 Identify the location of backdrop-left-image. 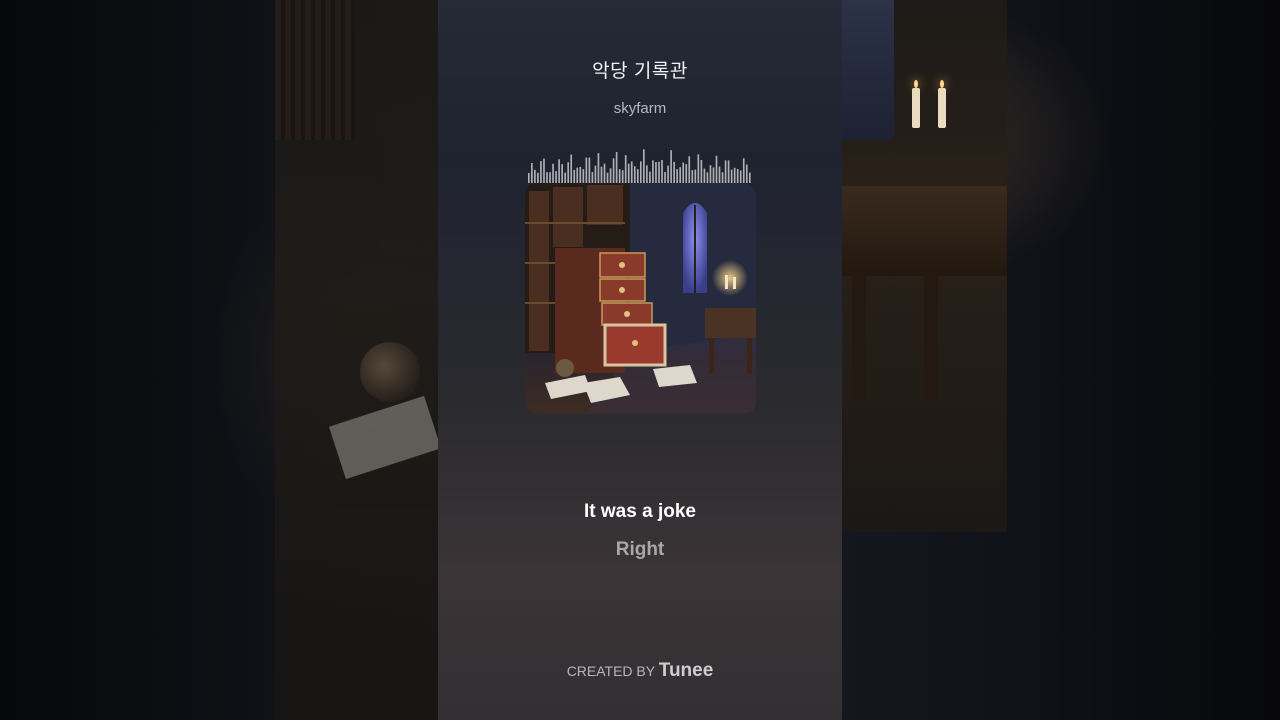
(358, 360).